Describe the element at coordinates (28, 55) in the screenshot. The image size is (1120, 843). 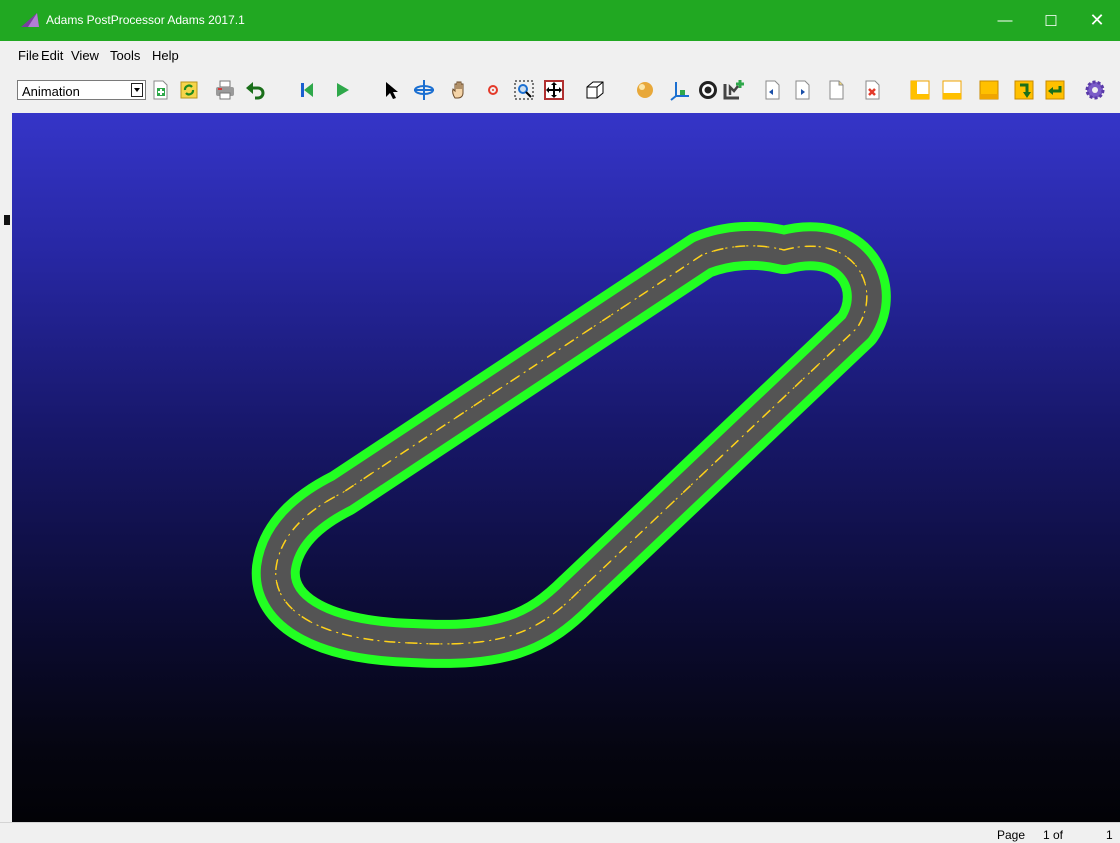
I see `menu-file: File` at that location.